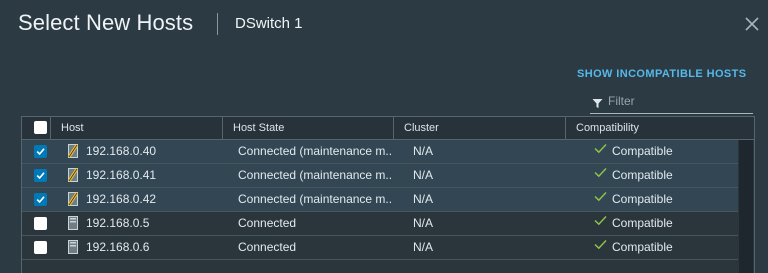 The width and height of the screenshot is (768, 273). Describe the element at coordinates (269, 23) in the screenshot. I see `dialog-subtitle: DSwitch 1` at that location.